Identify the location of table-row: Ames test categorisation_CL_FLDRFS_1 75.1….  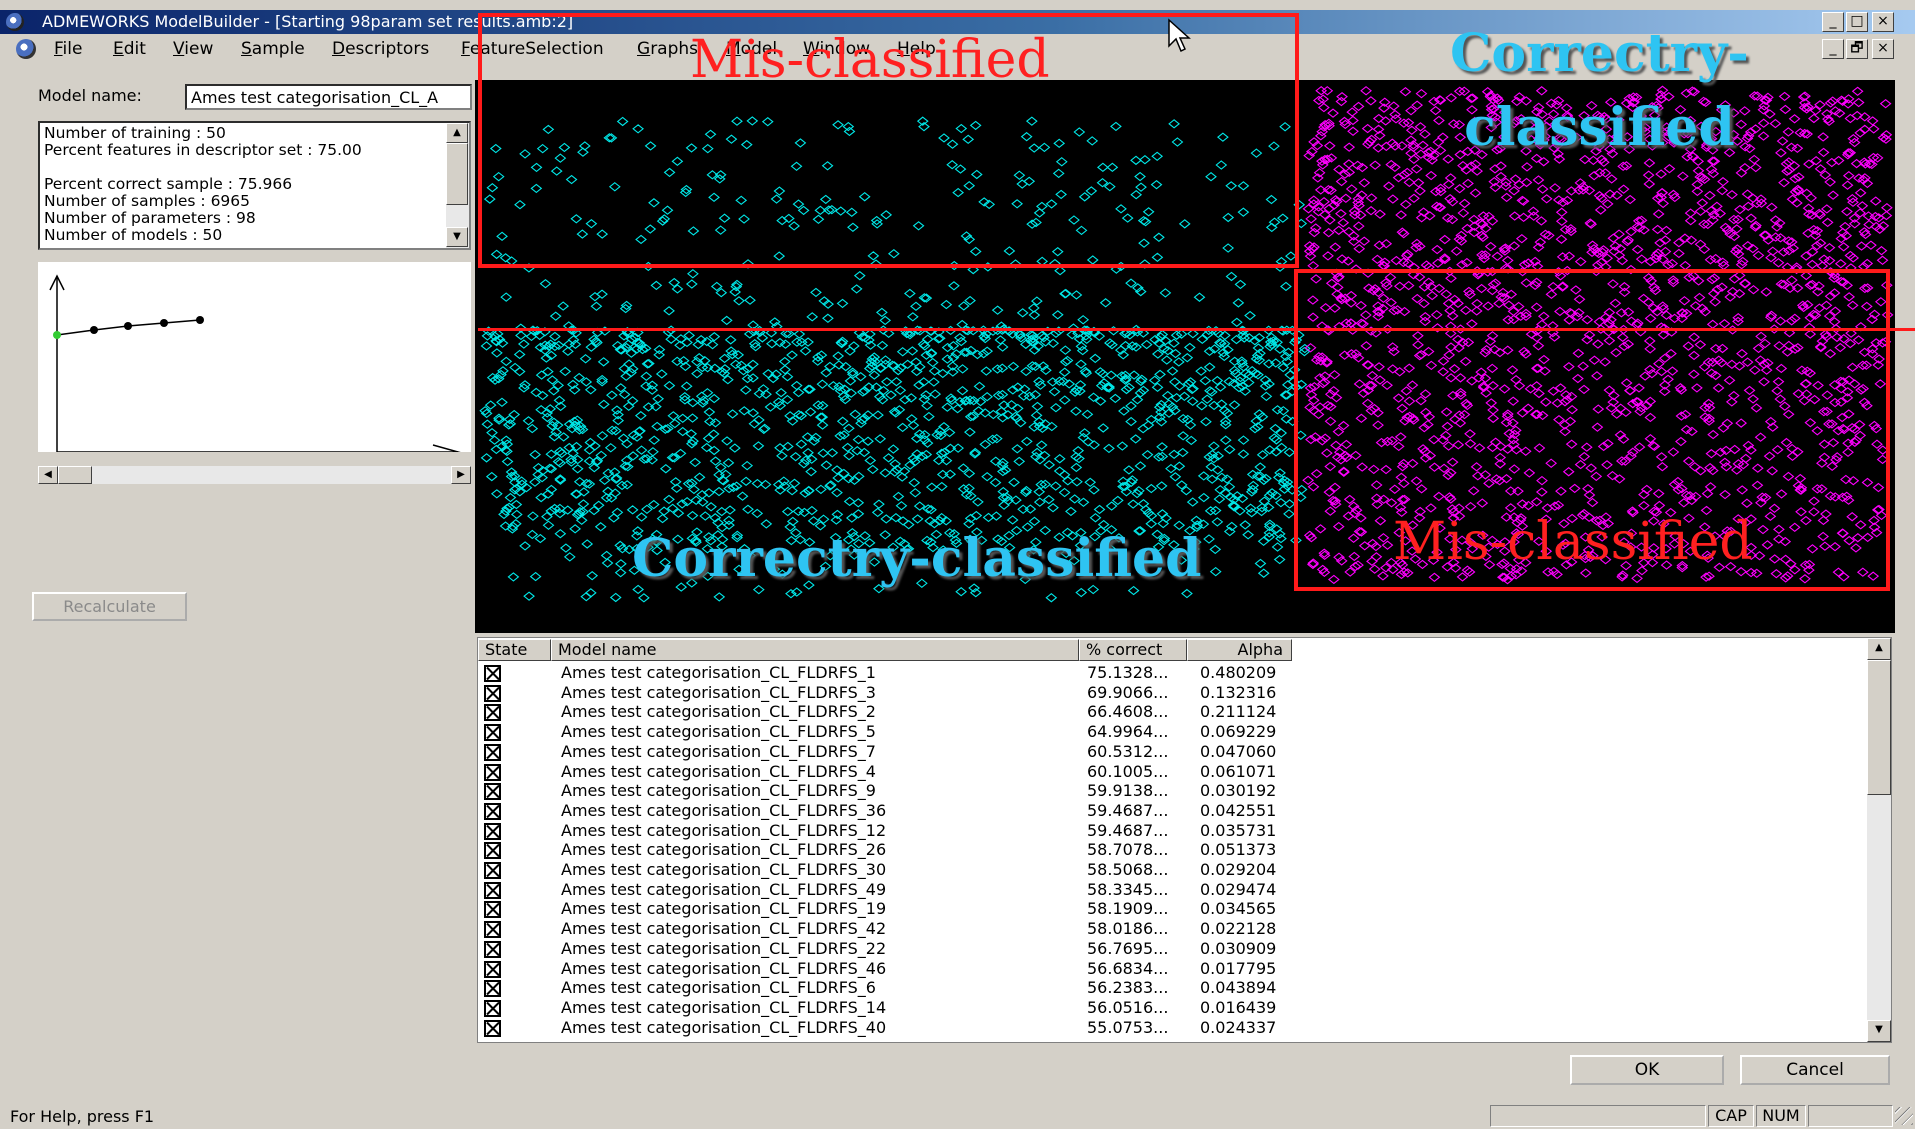
(1168, 673).